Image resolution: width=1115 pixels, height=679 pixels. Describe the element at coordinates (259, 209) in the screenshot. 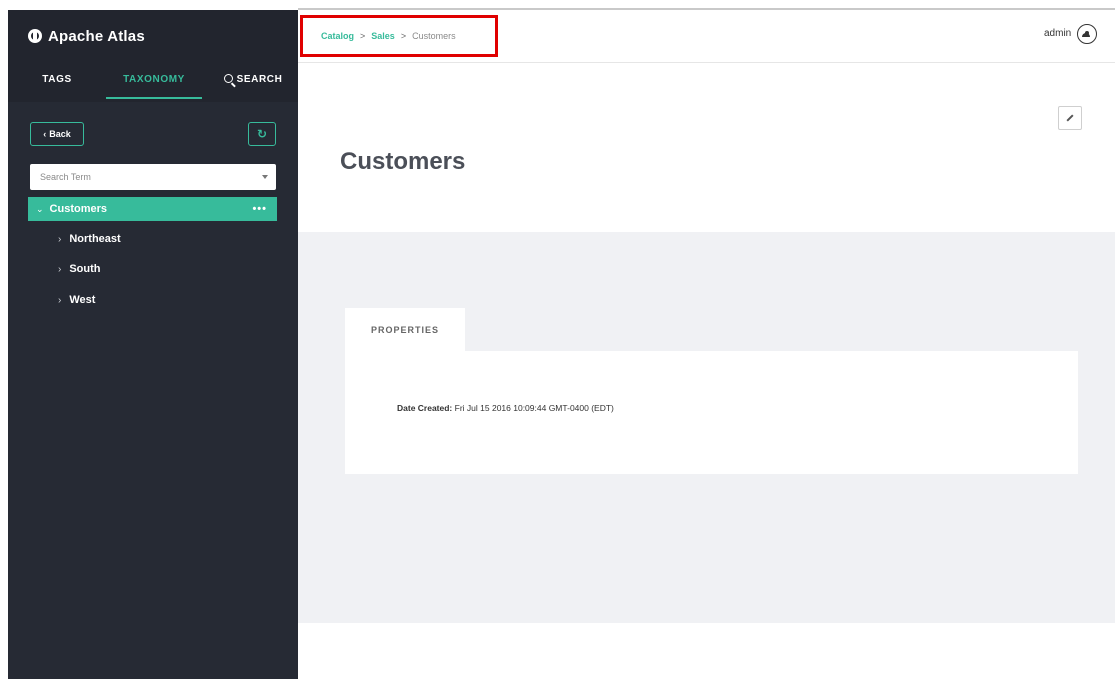

I see `more-options-icon: •••` at that location.